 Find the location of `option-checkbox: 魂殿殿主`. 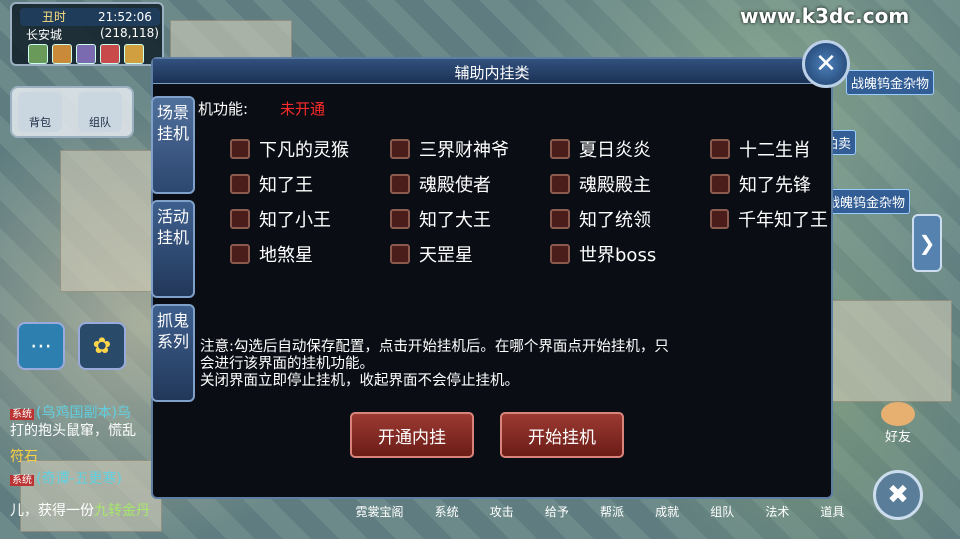

option-checkbox: 魂殿殿主 is located at coordinates (600, 184).